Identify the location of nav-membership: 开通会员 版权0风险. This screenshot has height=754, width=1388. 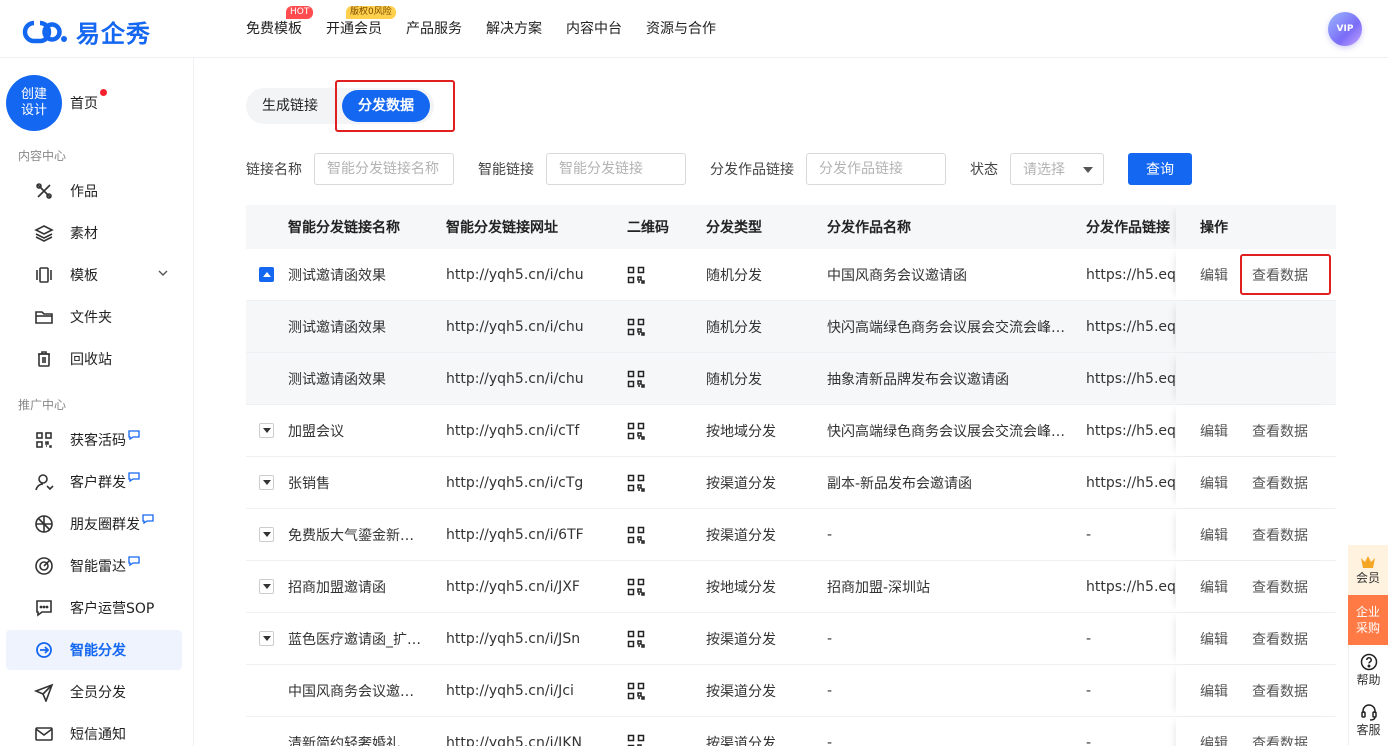
(361, 23).